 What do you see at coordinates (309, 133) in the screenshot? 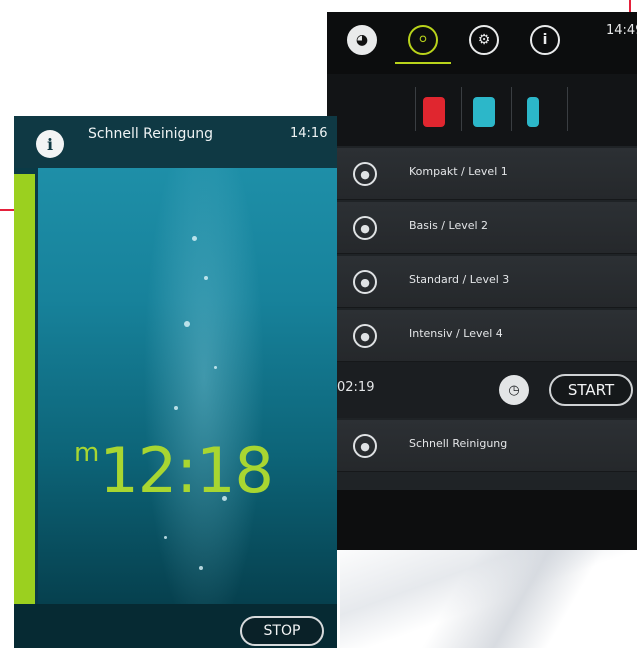
I see `clock-time: 14:16` at bounding box center [309, 133].